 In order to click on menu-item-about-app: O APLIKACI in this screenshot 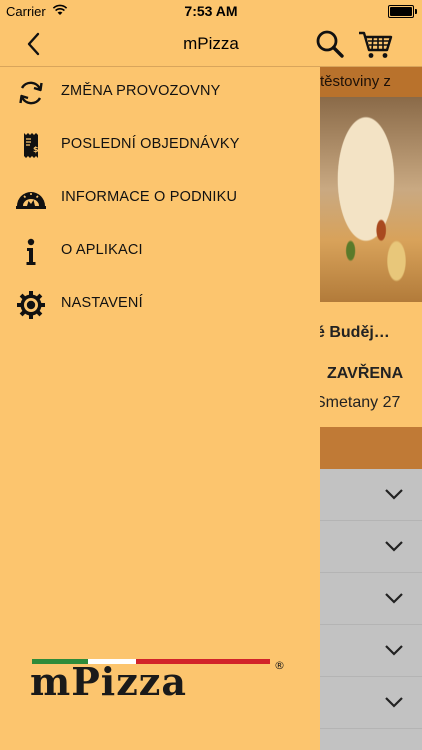, I will do `click(160, 252)`.